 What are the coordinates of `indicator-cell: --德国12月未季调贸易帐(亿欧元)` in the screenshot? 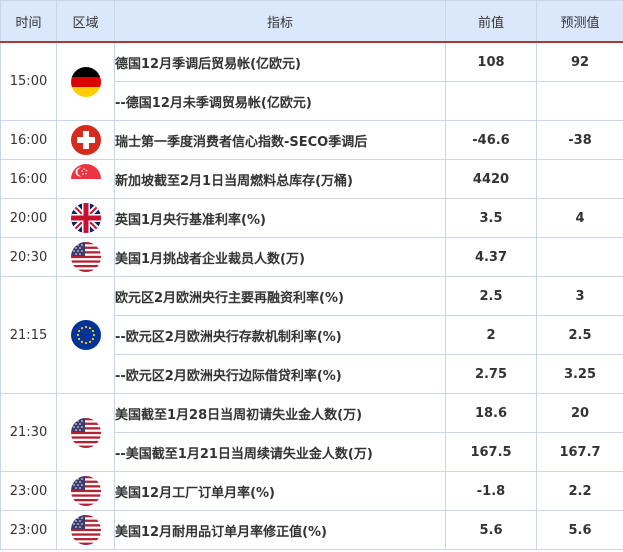 It's located at (280, 101).